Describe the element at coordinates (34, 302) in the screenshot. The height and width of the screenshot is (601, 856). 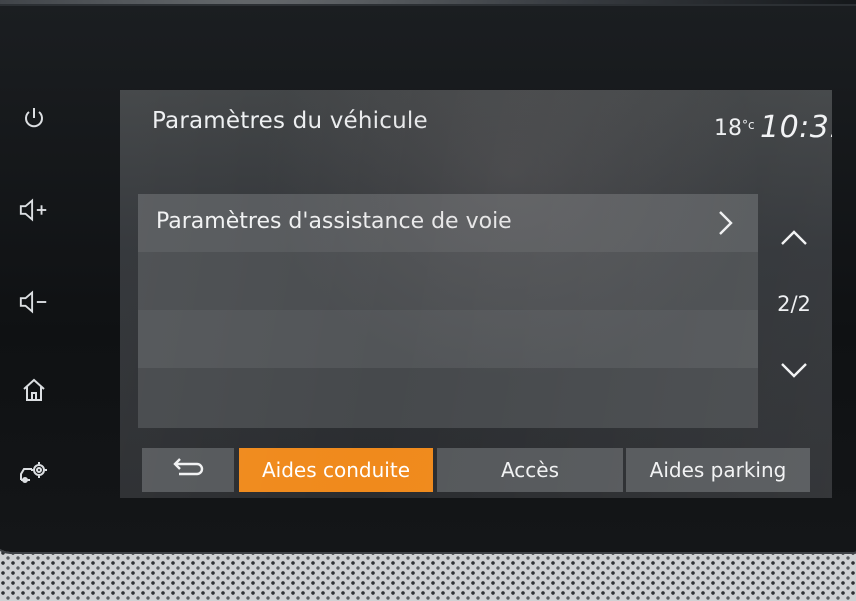
I see `volume-down-icon` at that location.